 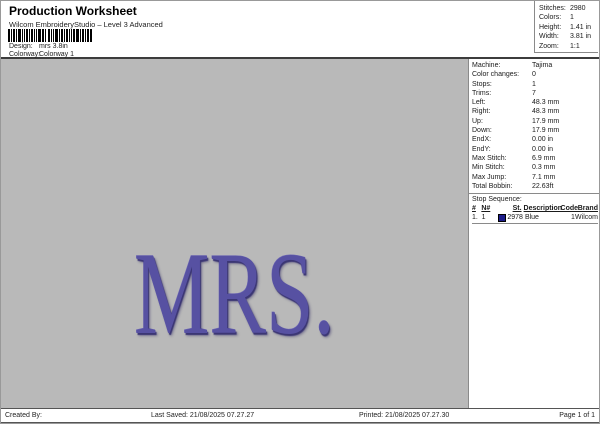 I want to click on info-total-bobbin: Total Bobbin: 22.63ft, so click(x=513, y=186).